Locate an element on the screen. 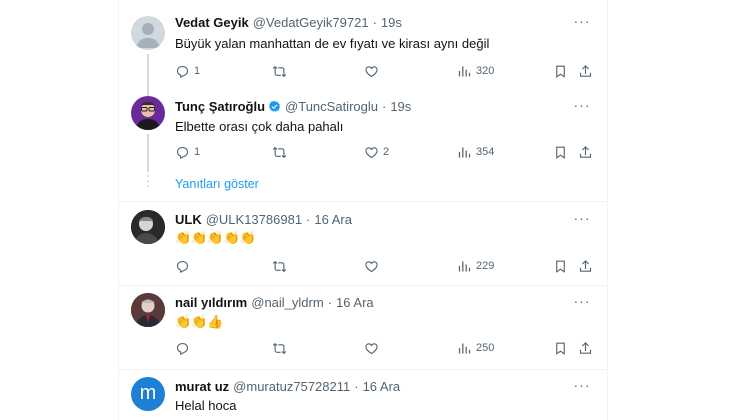  tweet-header: nail yıldırım @nail_yldrm · 16 Ara is located at coordinates (274, 302).